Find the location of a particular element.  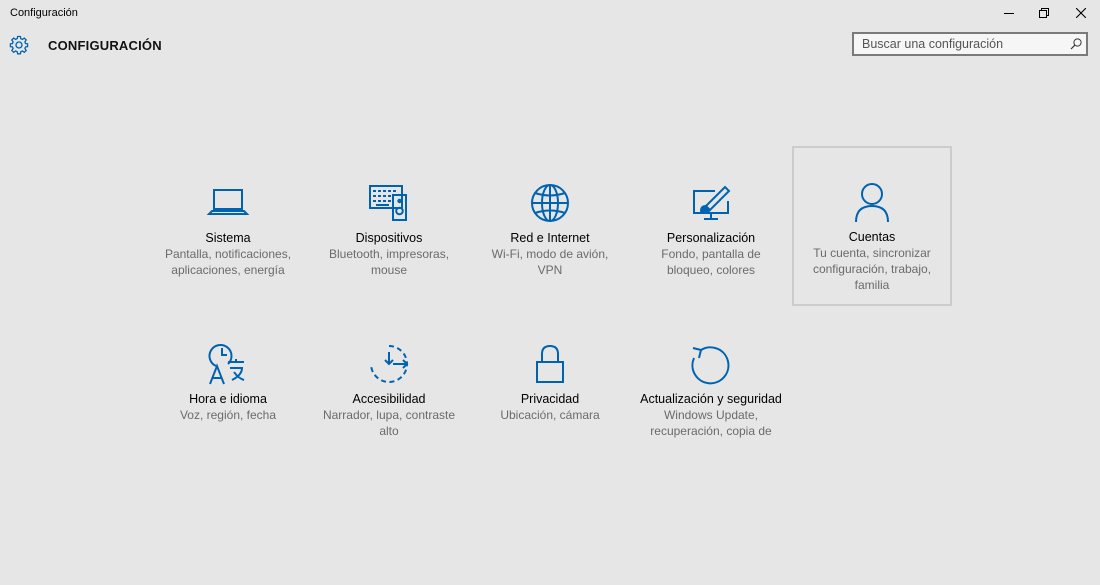

tile-description: Fondo, pantalla de bloqueo, colores is located at coordinates (711, 262).